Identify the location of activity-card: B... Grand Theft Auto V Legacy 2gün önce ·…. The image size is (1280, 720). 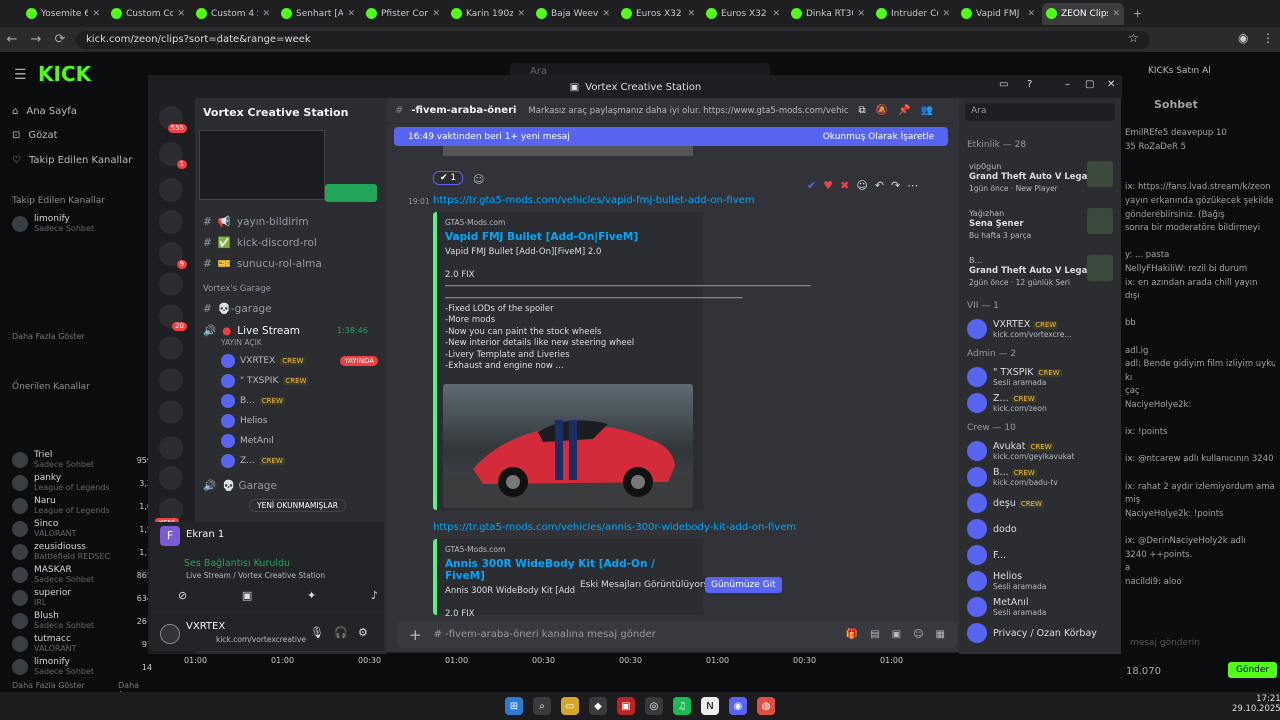
(1041, 271).